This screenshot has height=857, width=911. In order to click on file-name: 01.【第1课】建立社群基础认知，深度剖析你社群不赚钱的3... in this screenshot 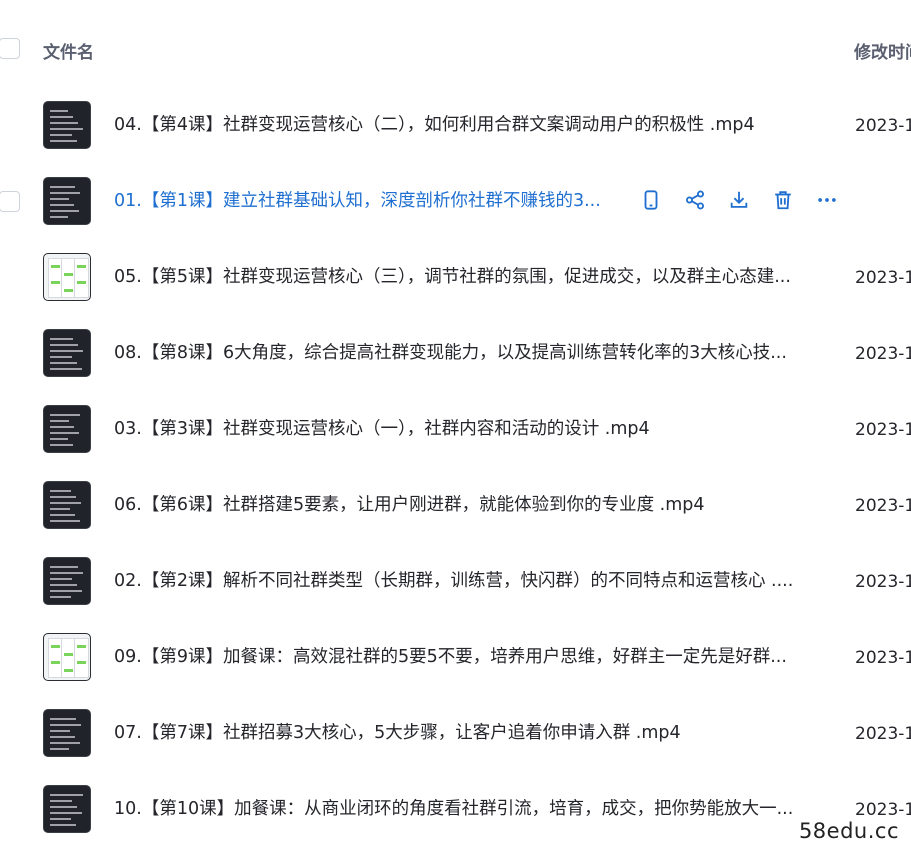, I will do `click(357, 201)`.